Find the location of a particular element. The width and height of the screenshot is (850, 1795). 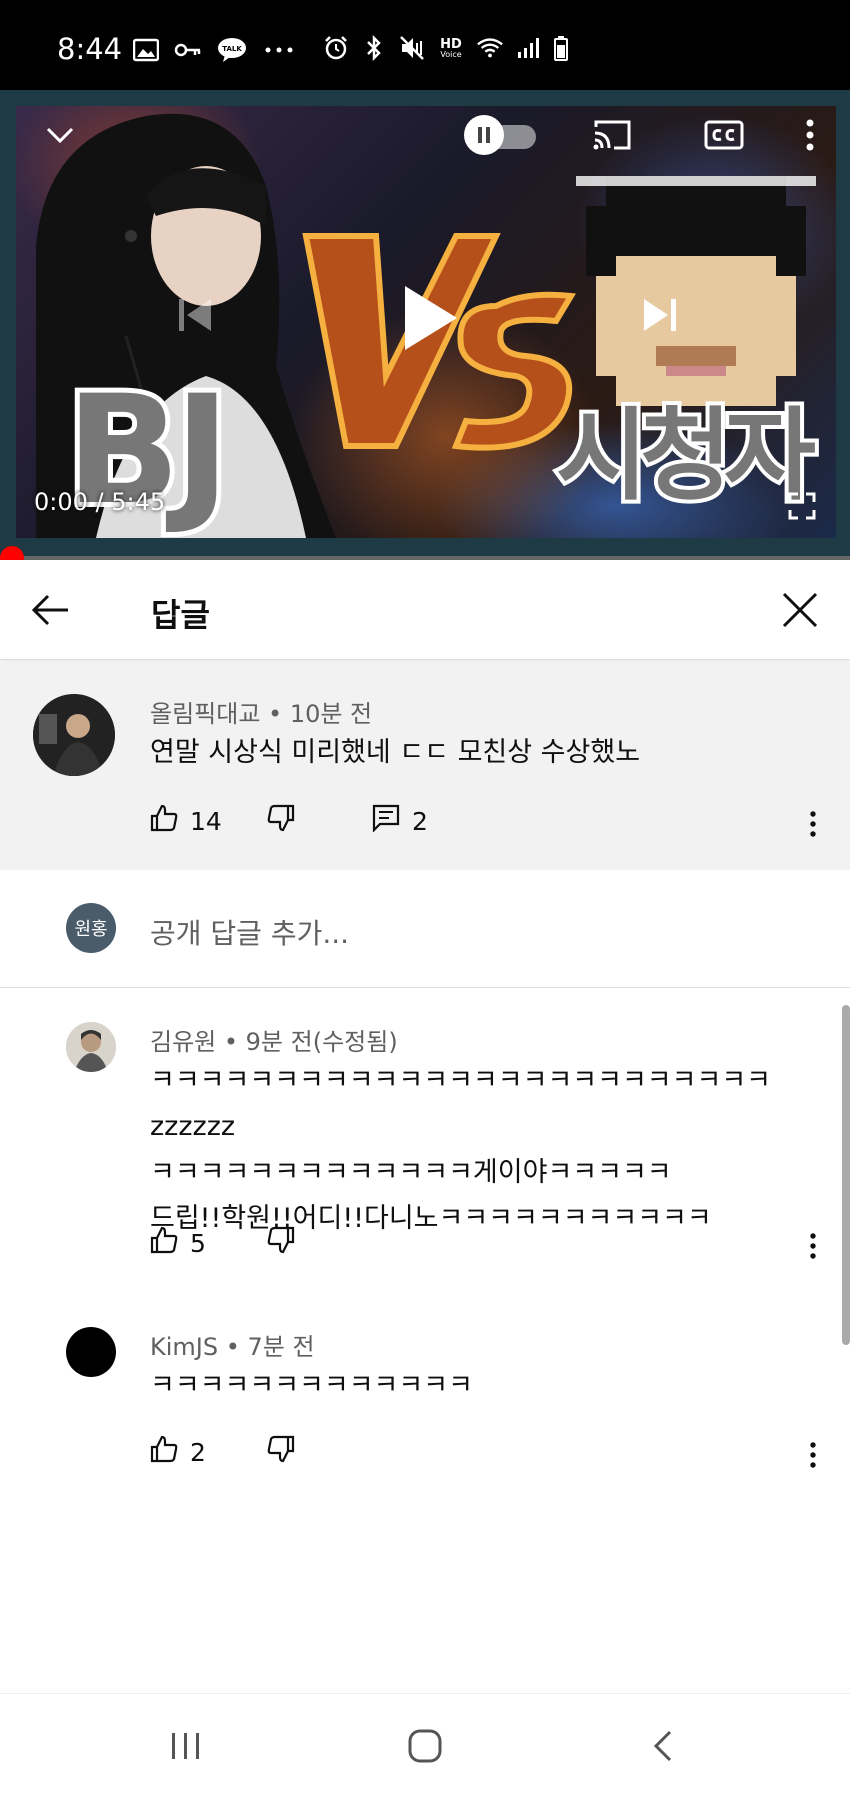

gallery-icon is located at coordinates (146, 50).